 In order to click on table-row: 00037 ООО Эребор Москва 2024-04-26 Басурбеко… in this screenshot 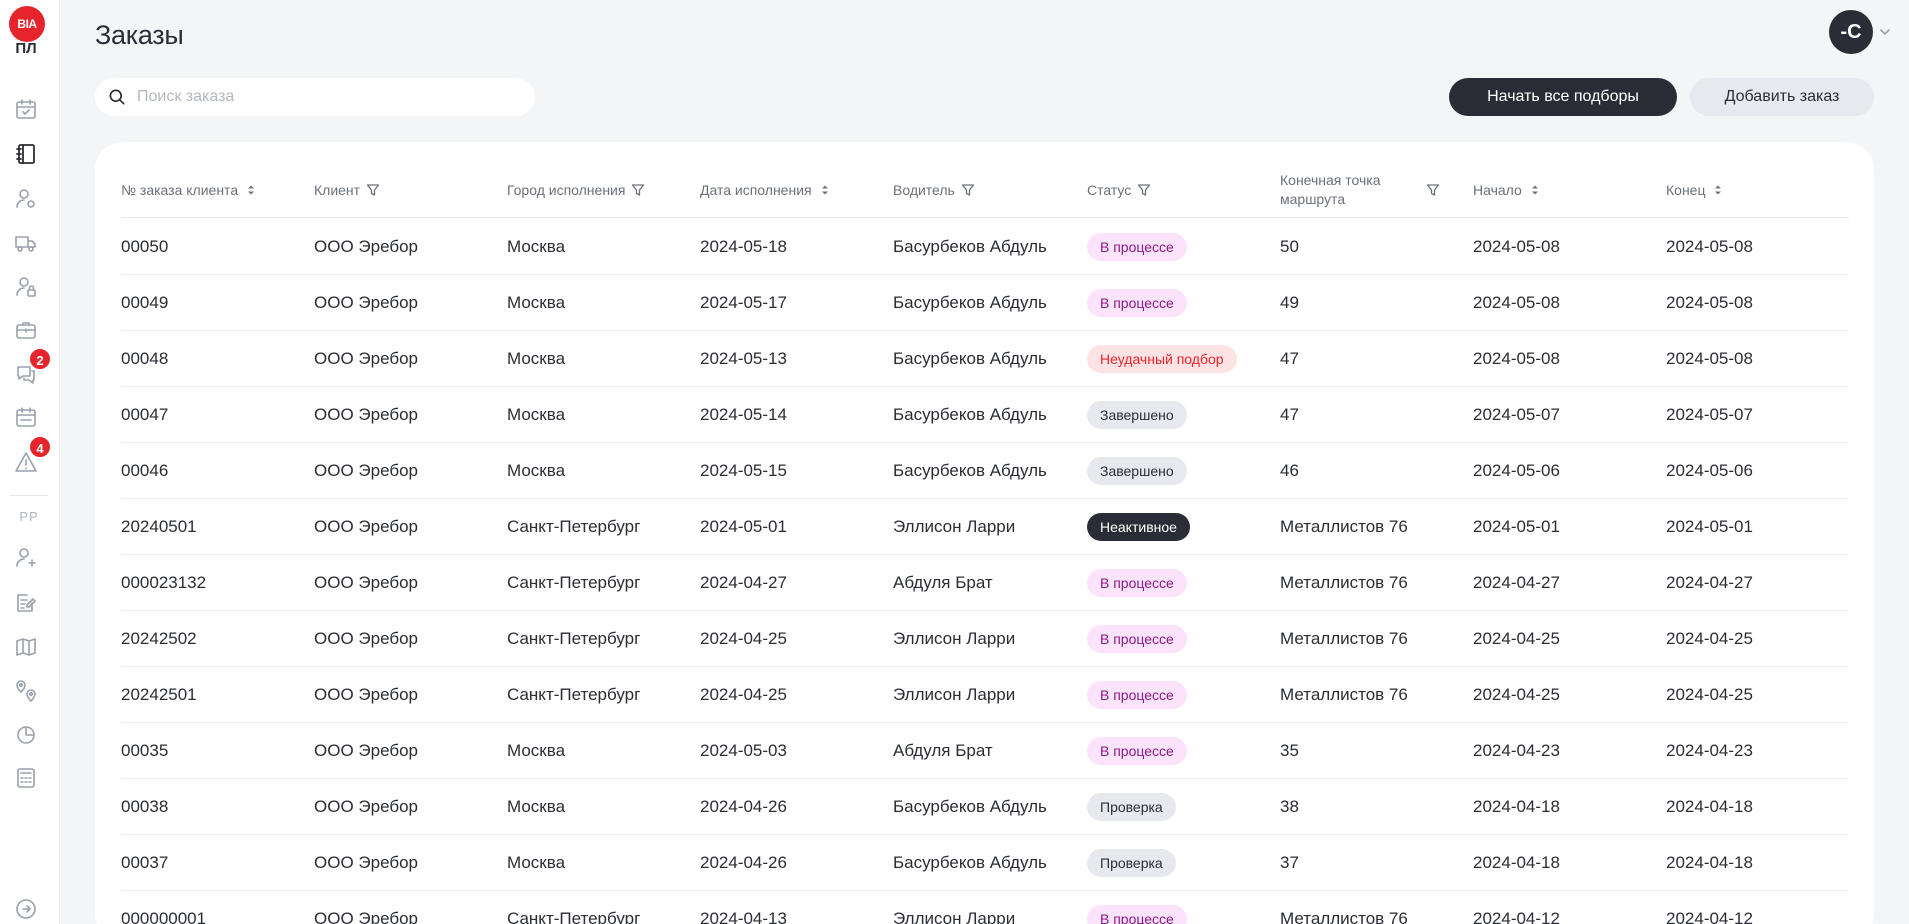, I will do `click(985, 863)`.